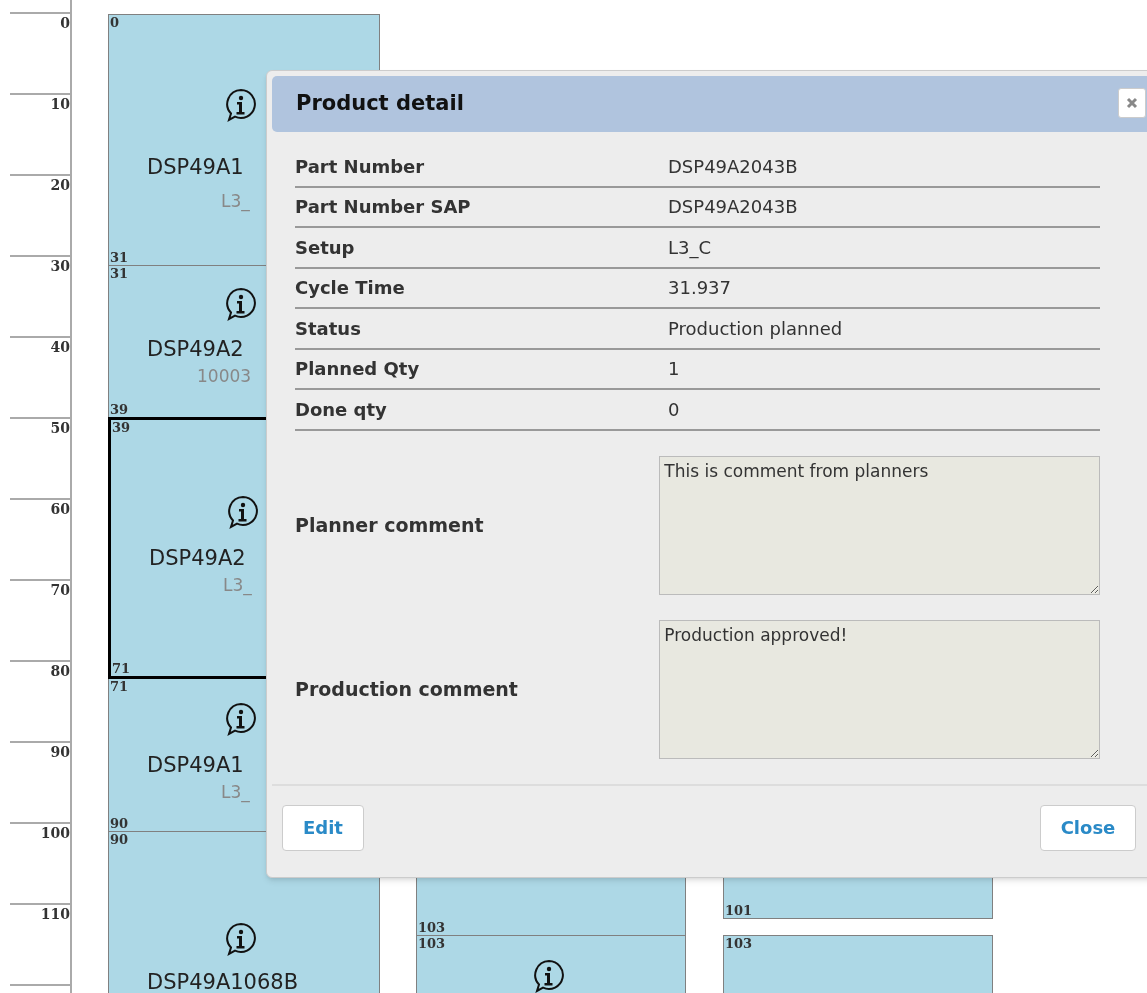  I want to click on end-time: 39, so click(119, 409).